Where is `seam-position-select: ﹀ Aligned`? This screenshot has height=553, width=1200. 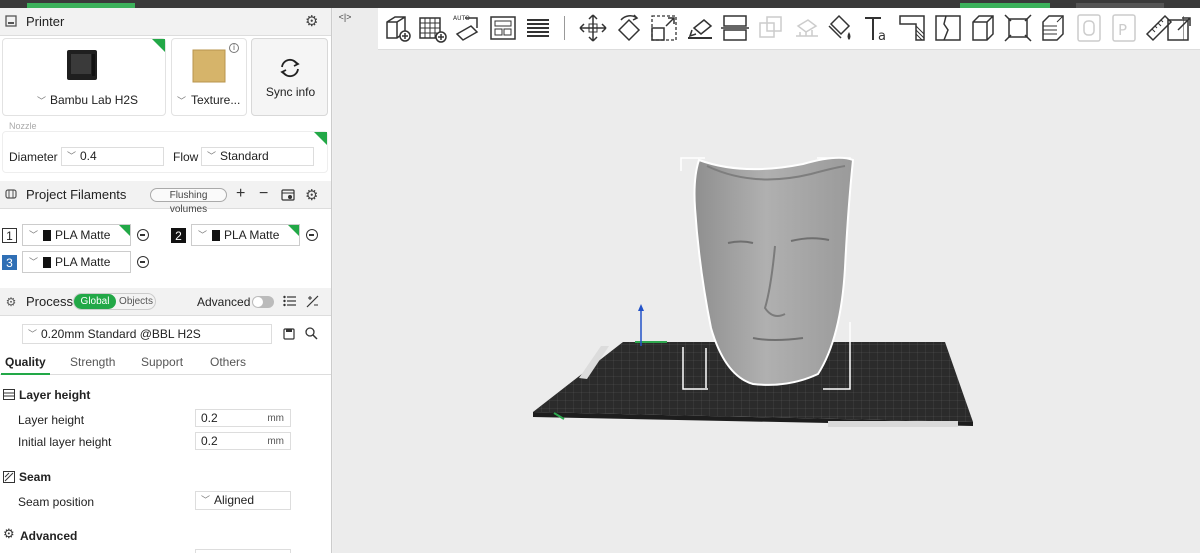
seam-position-select: ﹀ Aligned is located at coordinates (243, 500).